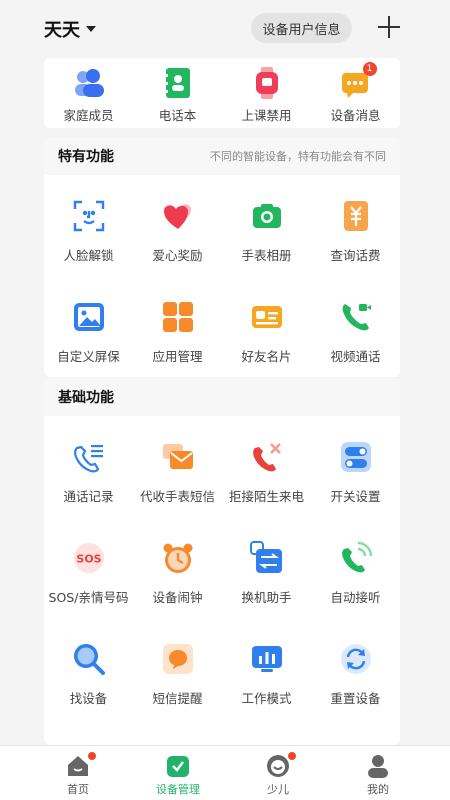 Image resolution: width=450 pixels, height=800 pixels. What do you see at coordinates (267, 216) in the screenshot?
I see `camera-icon` at bounding box center [267, 216].